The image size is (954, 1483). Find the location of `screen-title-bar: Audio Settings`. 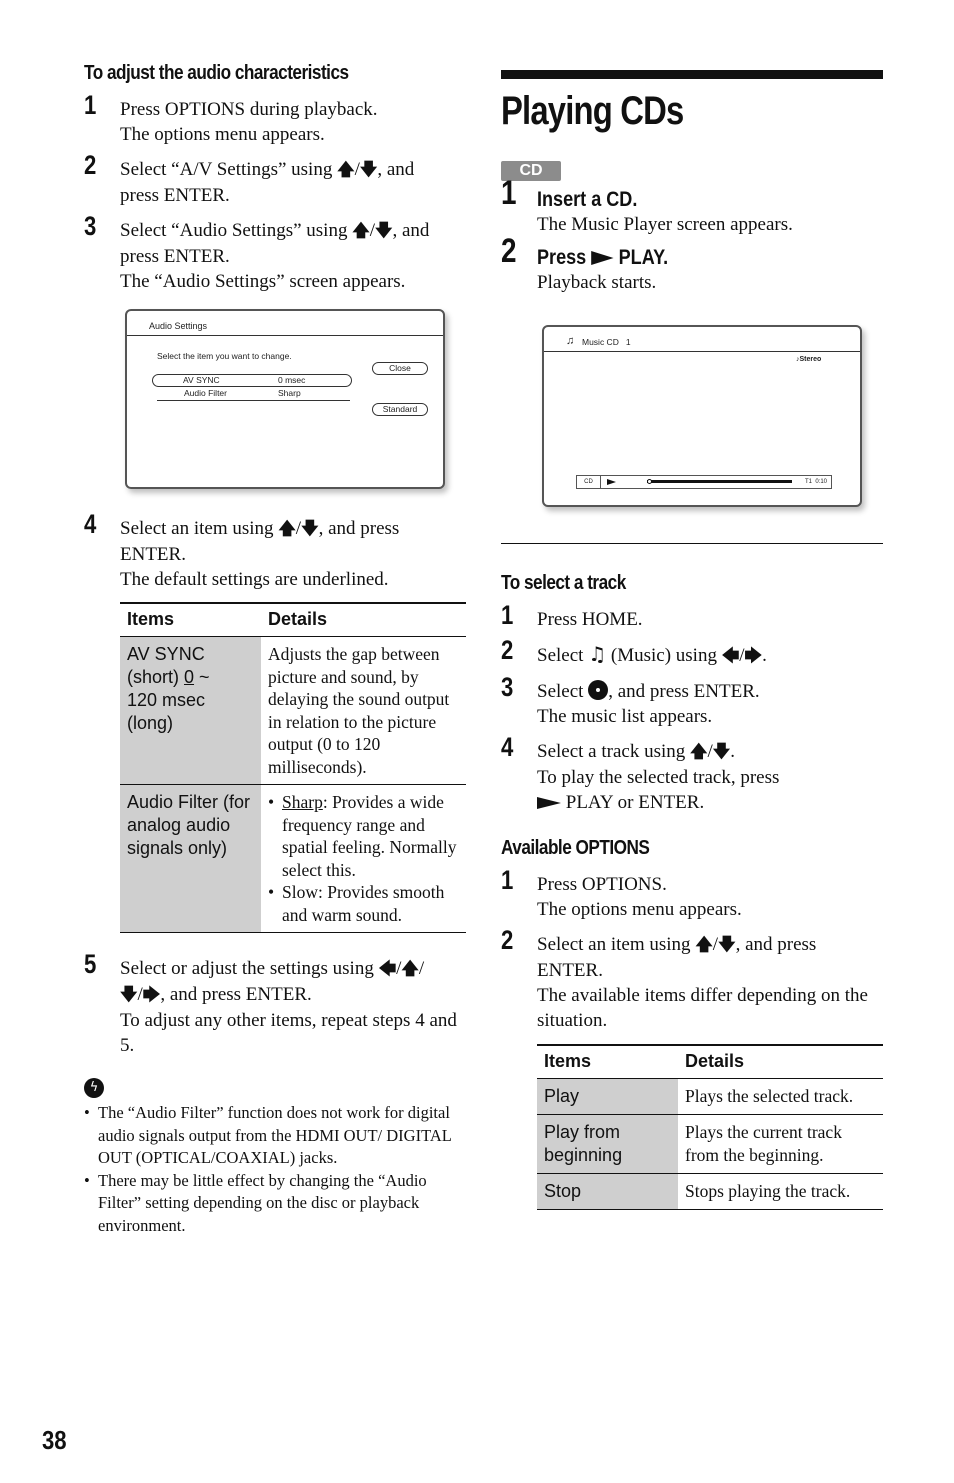

screen-title-bar: Audio Settings is located at coordinates (285, 323).